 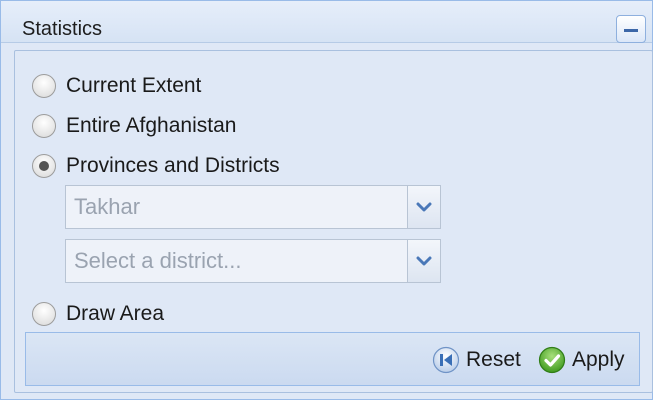 I want to click on province-select: Takhar, so click(x=253, y=207).